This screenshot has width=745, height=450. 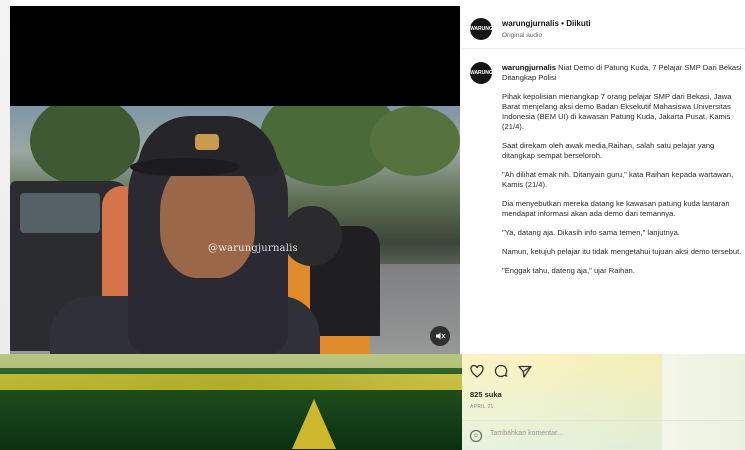 What do you see at coordinates (312, 236) in the screenshot?
I see `person-back-head` at bounding box center [312, 236].